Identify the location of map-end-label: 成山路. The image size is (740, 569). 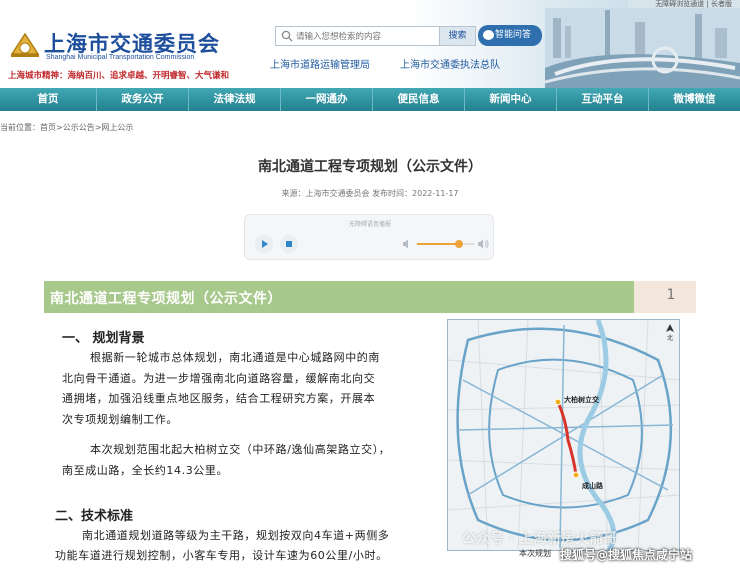
(593, 485).